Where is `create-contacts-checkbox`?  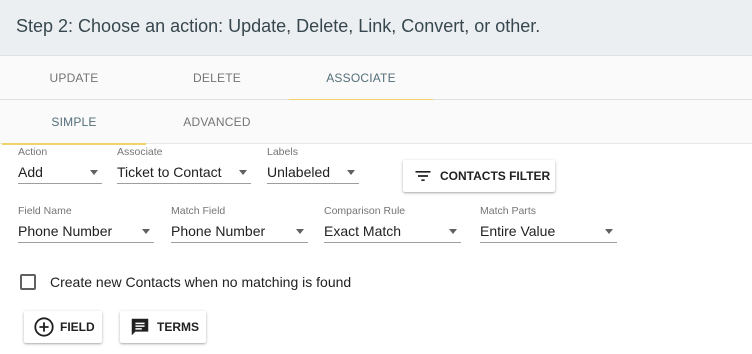
create-contacts-checkbox is located at coordinates (28, 282).